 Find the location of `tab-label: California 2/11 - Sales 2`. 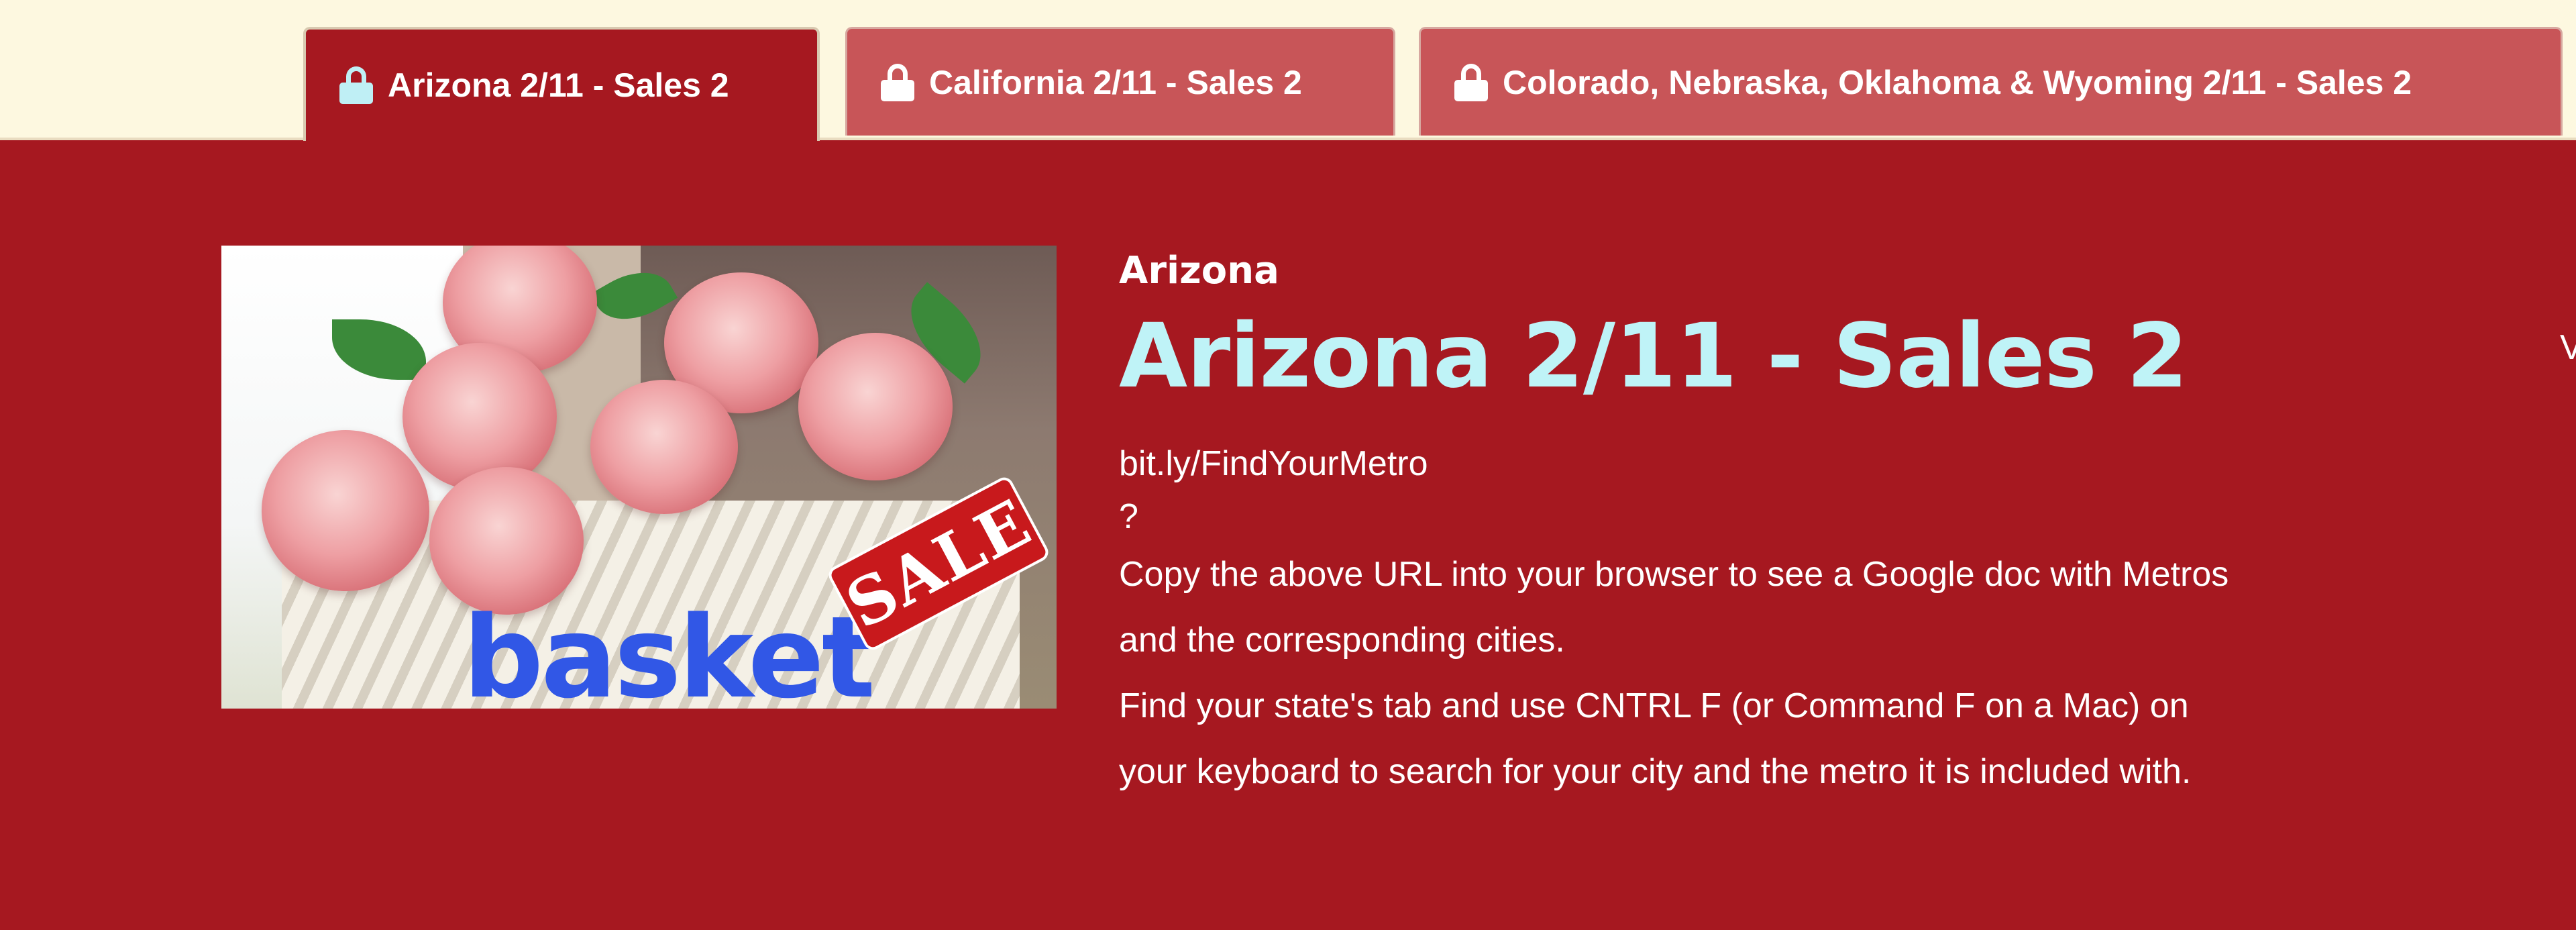

tab-label: California 2/11 - Sales 2 is located at coordinates (1115, 82).